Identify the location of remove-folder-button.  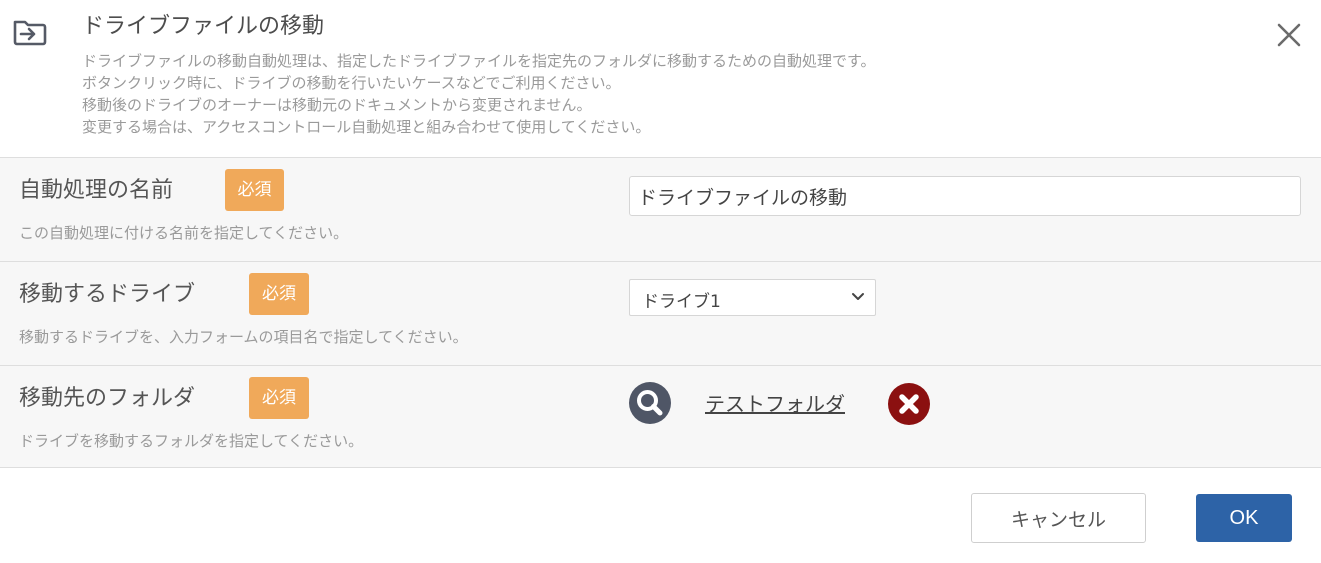
(909, 404).